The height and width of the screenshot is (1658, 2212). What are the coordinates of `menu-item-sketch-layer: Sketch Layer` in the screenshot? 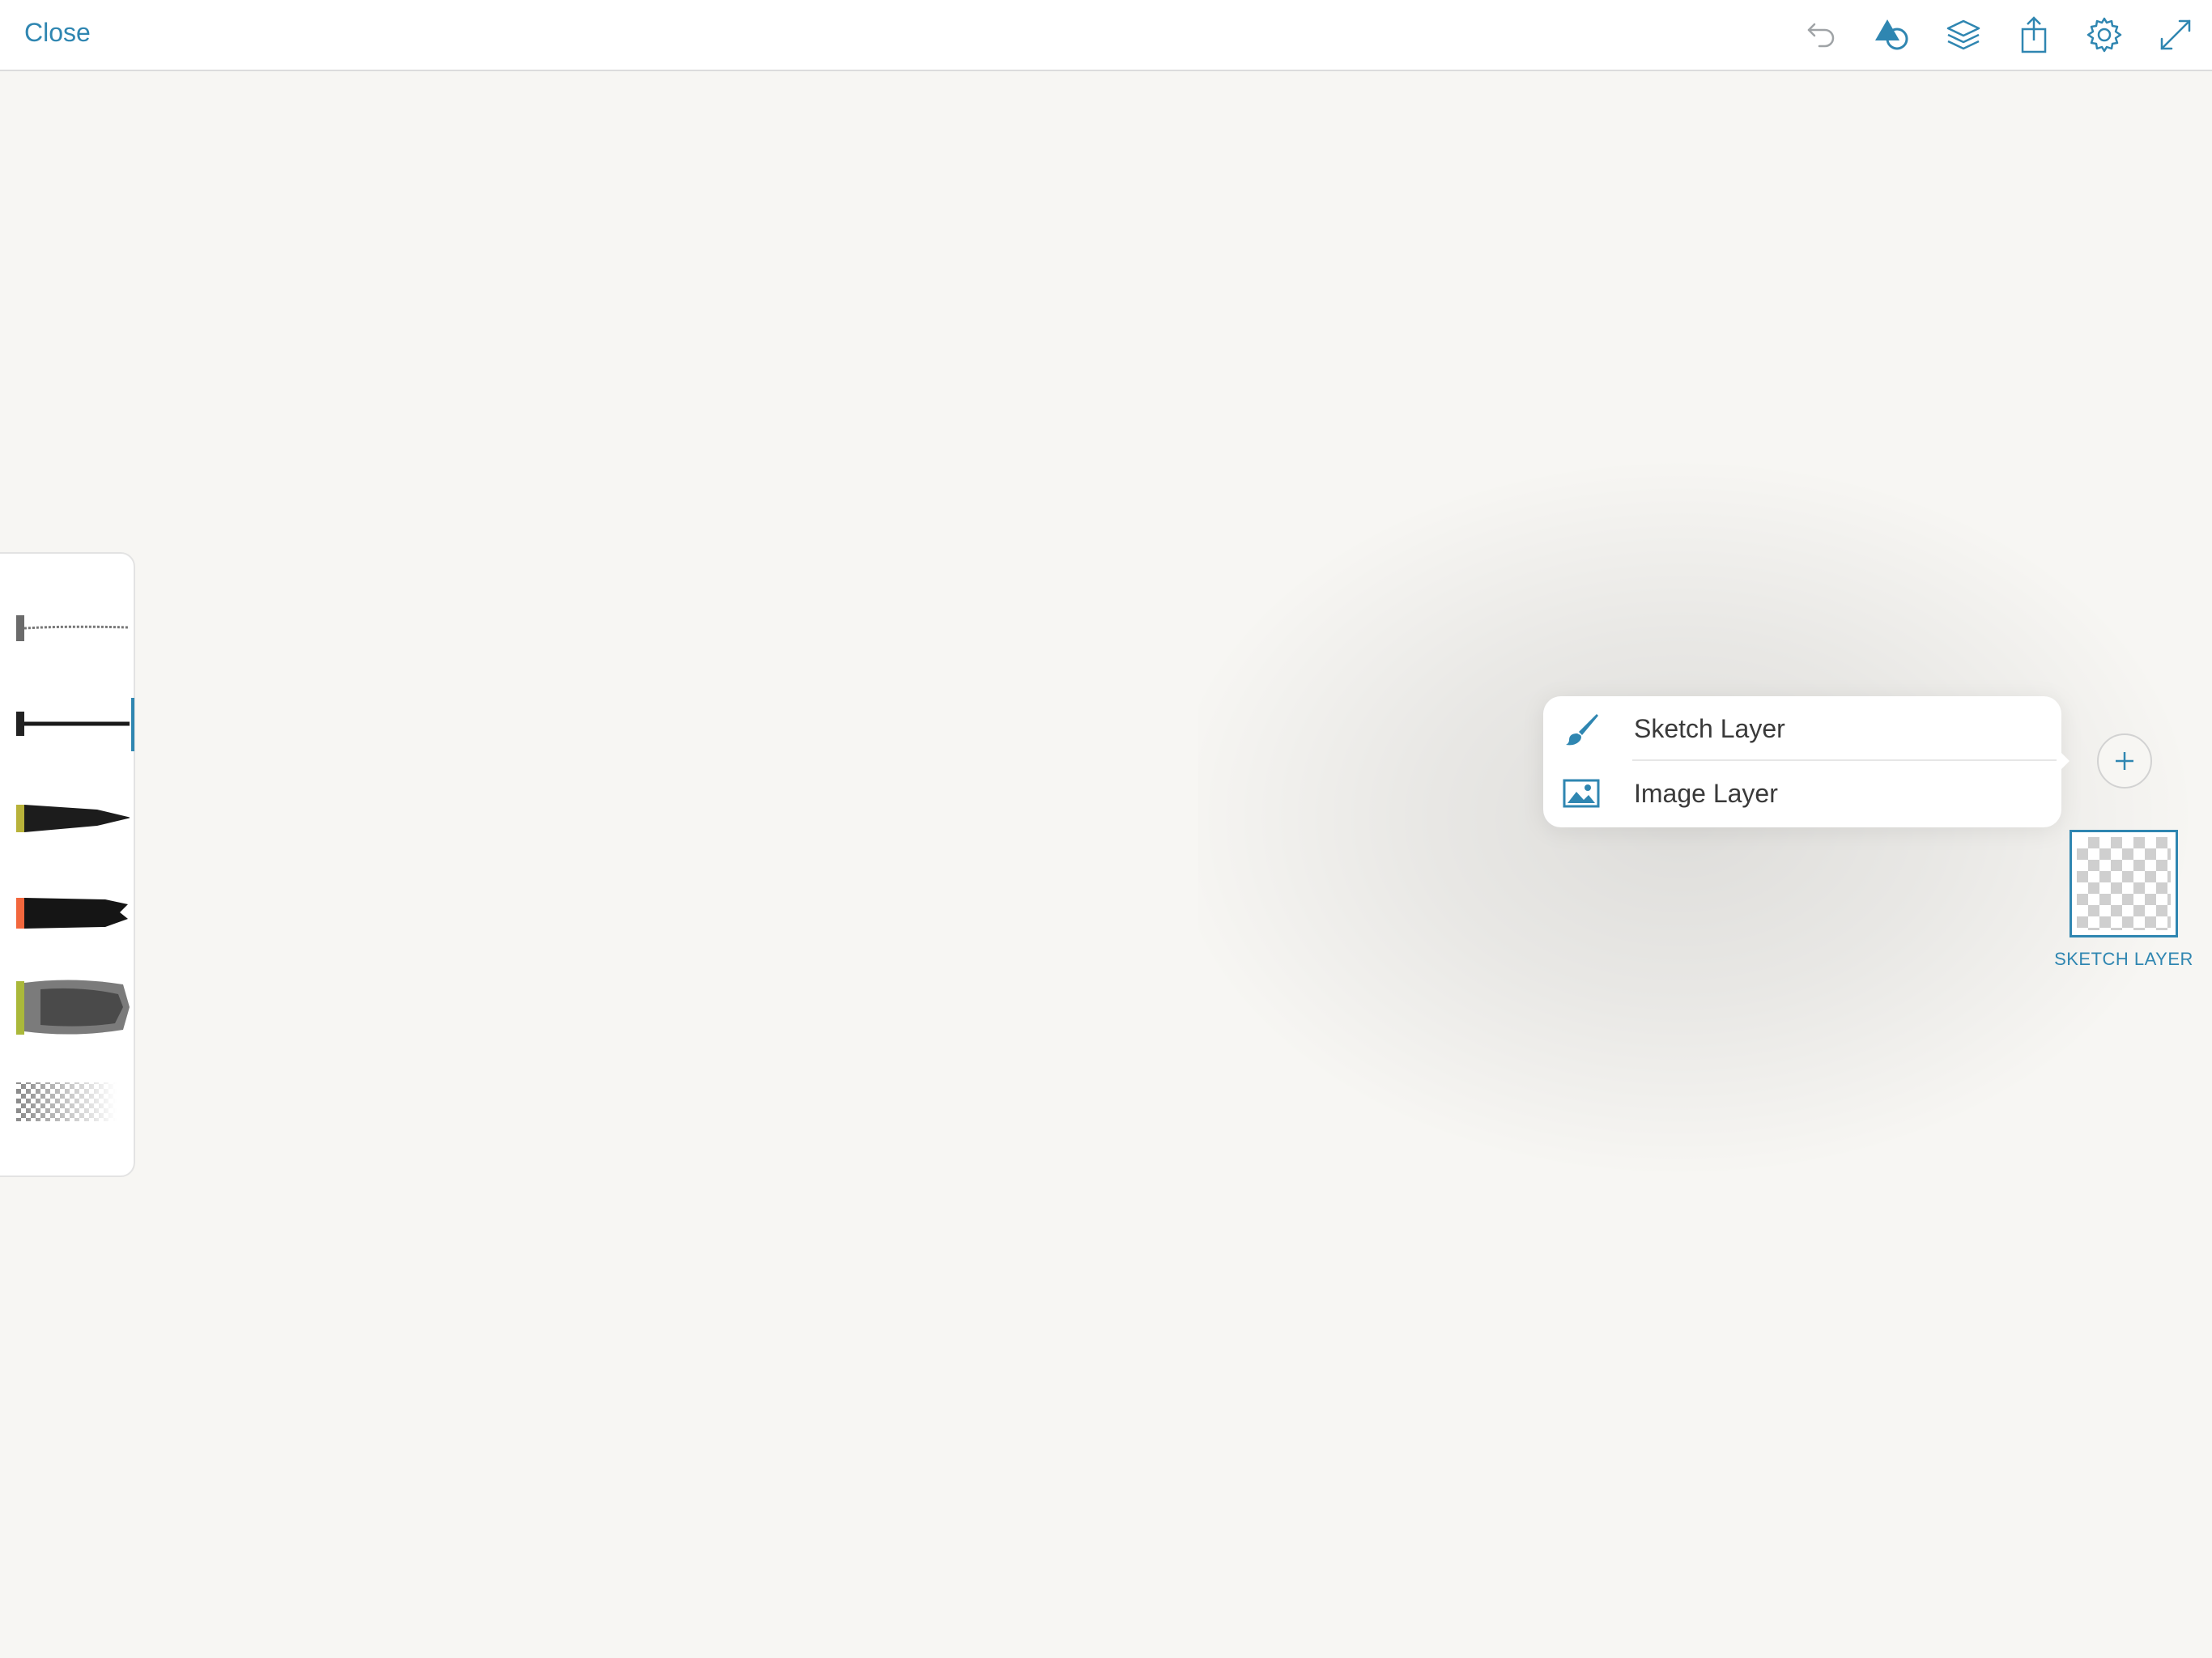 It's located at (1802, 728).